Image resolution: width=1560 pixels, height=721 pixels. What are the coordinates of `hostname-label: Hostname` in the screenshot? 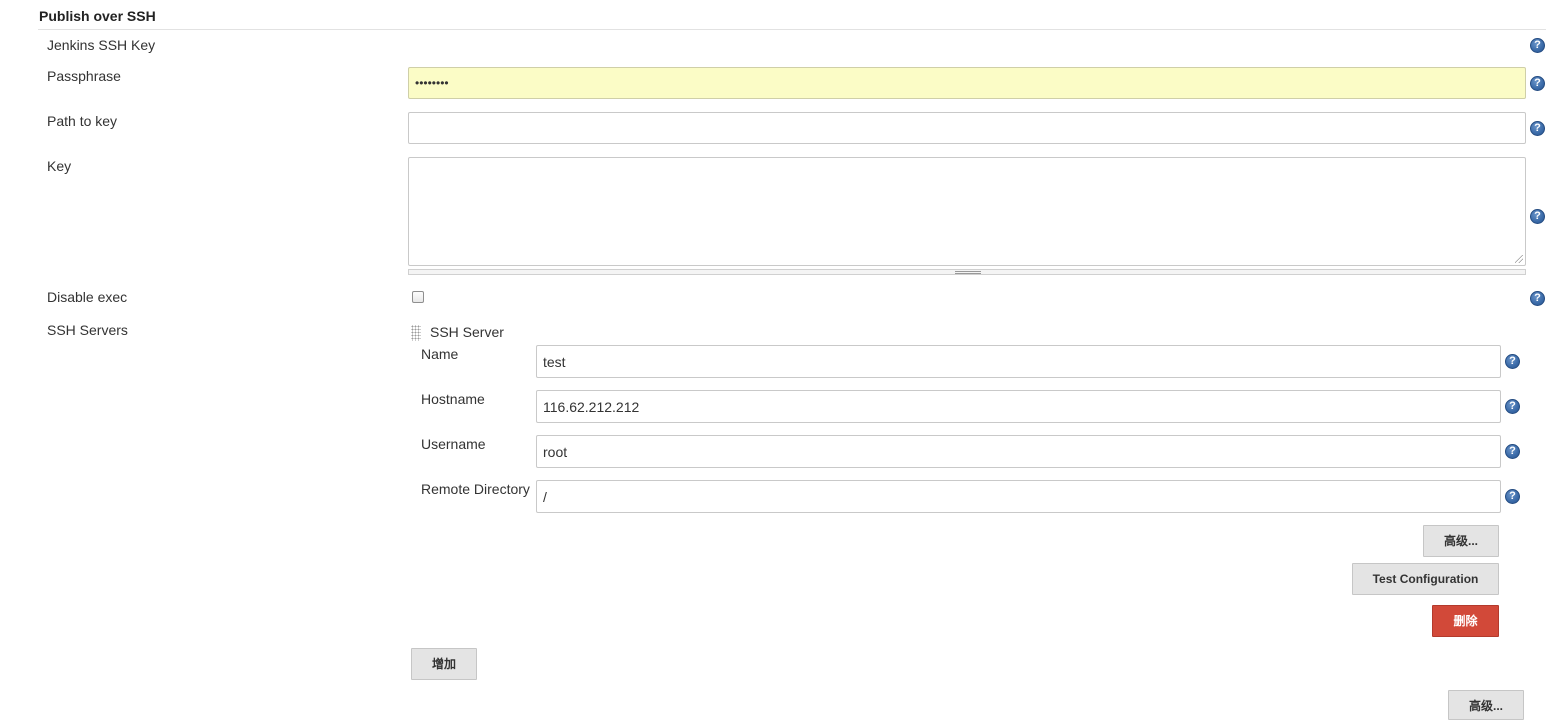 It's located at (453, 399).